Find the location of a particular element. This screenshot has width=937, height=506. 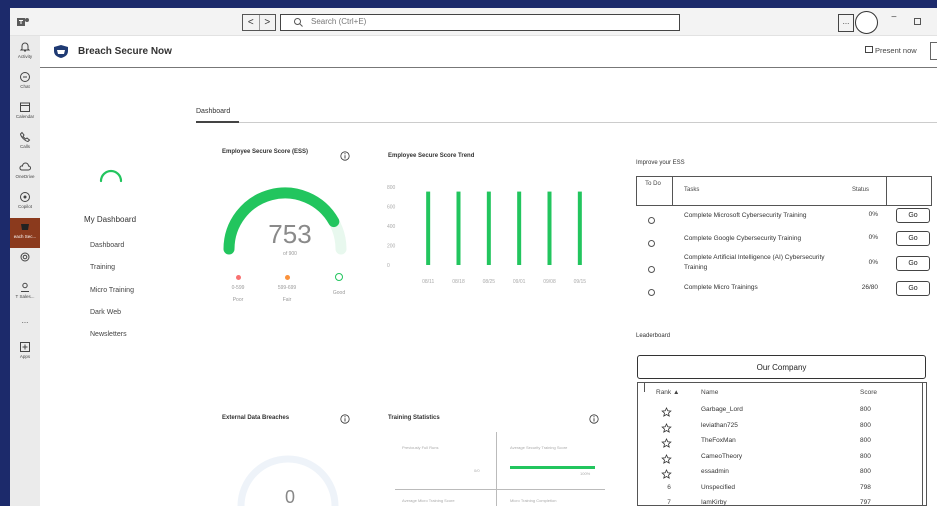

ess-panel-title: Employee Secure Score (ESS) is located at coordinates (265, 152).